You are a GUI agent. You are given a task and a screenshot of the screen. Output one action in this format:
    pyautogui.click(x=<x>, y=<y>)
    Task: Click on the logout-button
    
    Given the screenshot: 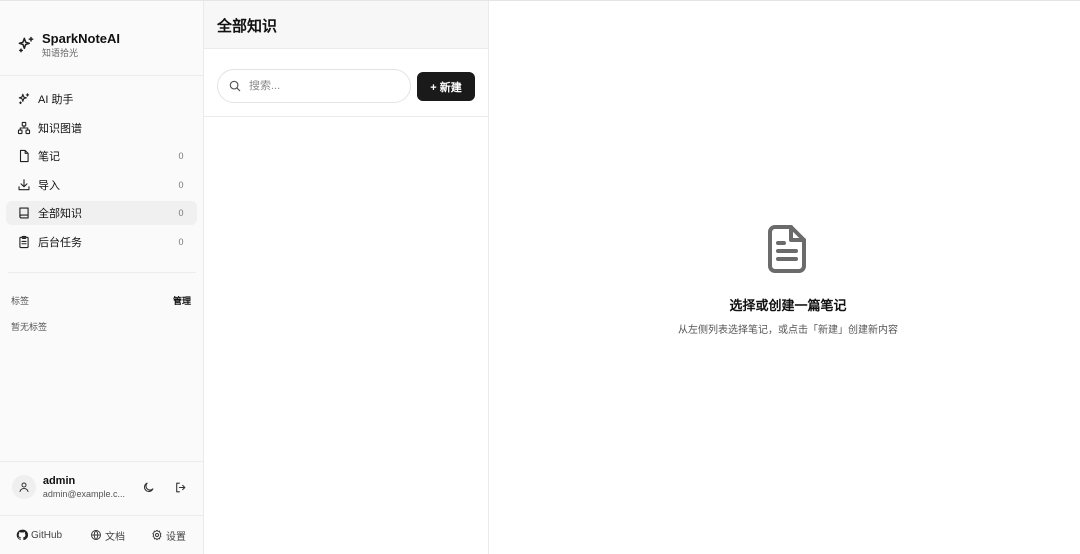 What is the action you would take?
    pyautogui.click(x=180, y=487)
    